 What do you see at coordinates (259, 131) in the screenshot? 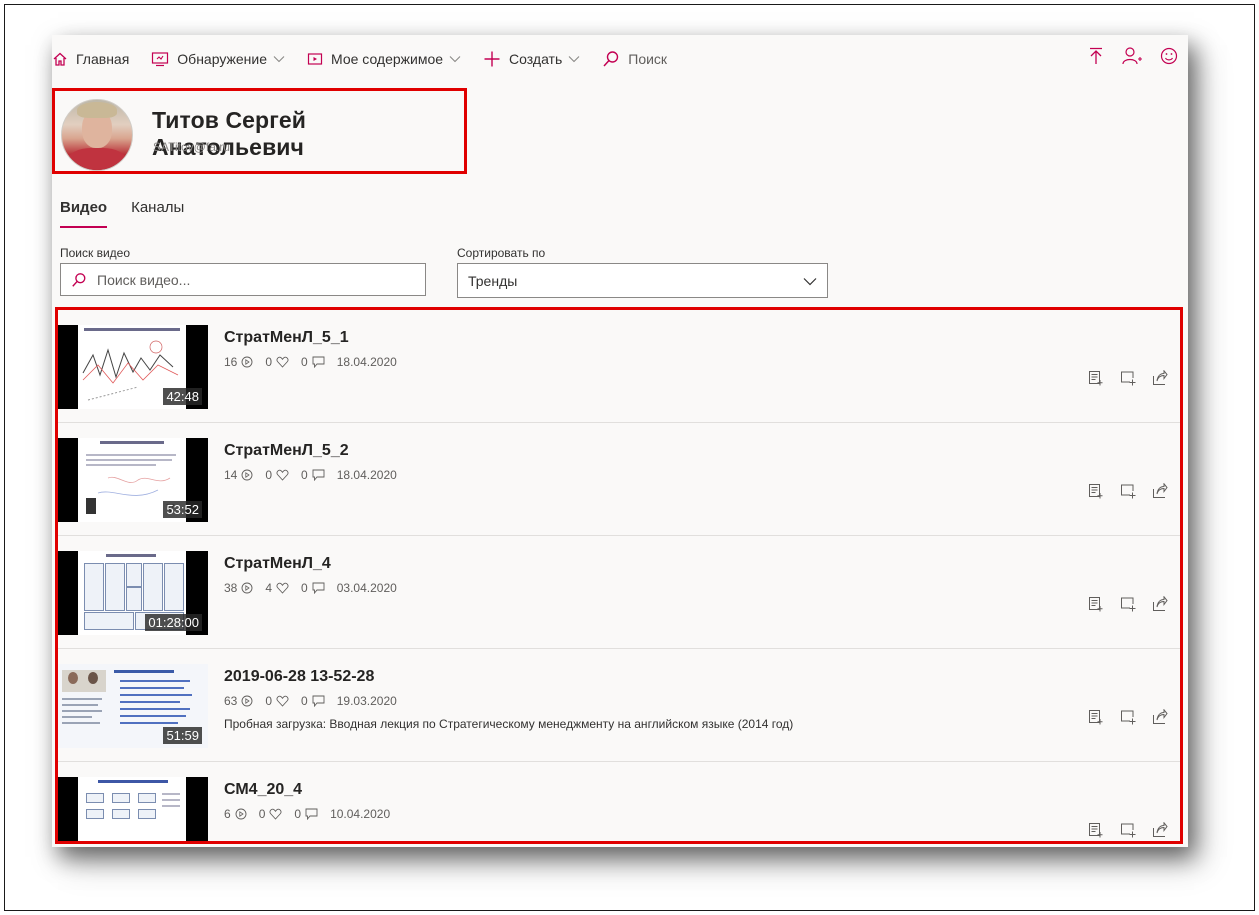
I see `profile-header: Титов Сергей Анатольевич SATitov@fa.ru` at bounding box center [259, 131].